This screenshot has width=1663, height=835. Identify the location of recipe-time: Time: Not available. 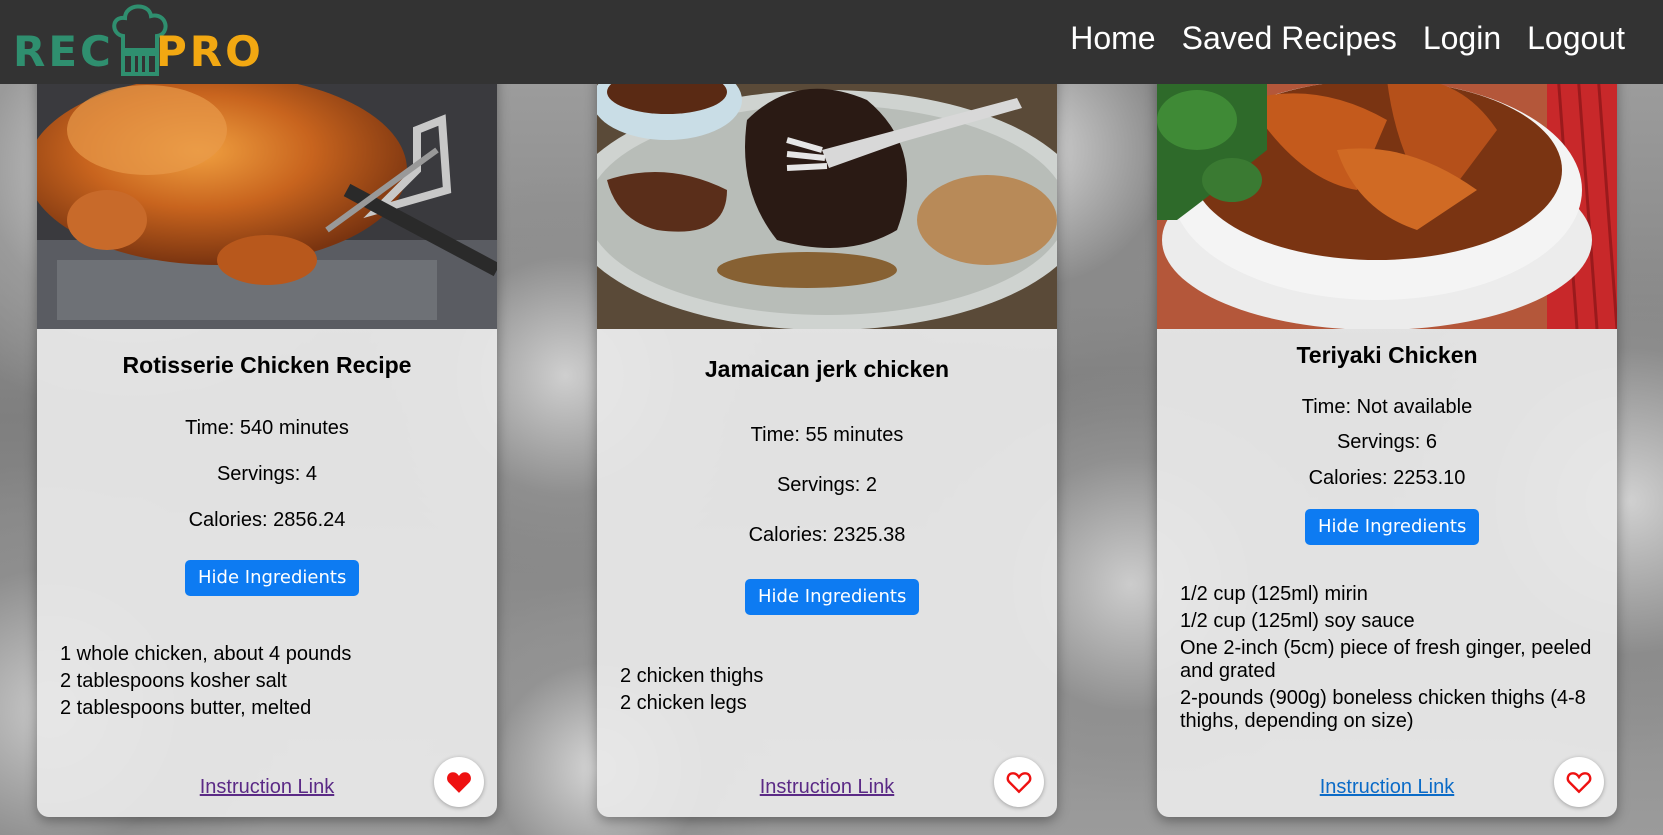
(1387, 407).